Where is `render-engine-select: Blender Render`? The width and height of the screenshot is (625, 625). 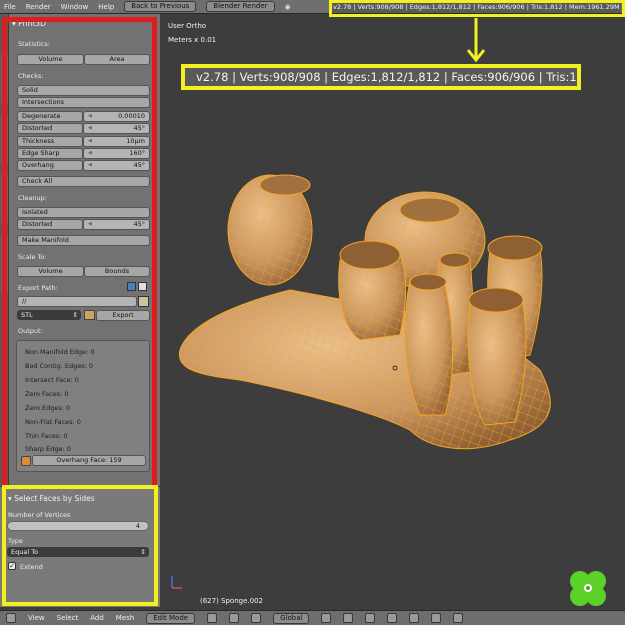 render-engine-select: Blender Render is located at coordinates (240, 6).